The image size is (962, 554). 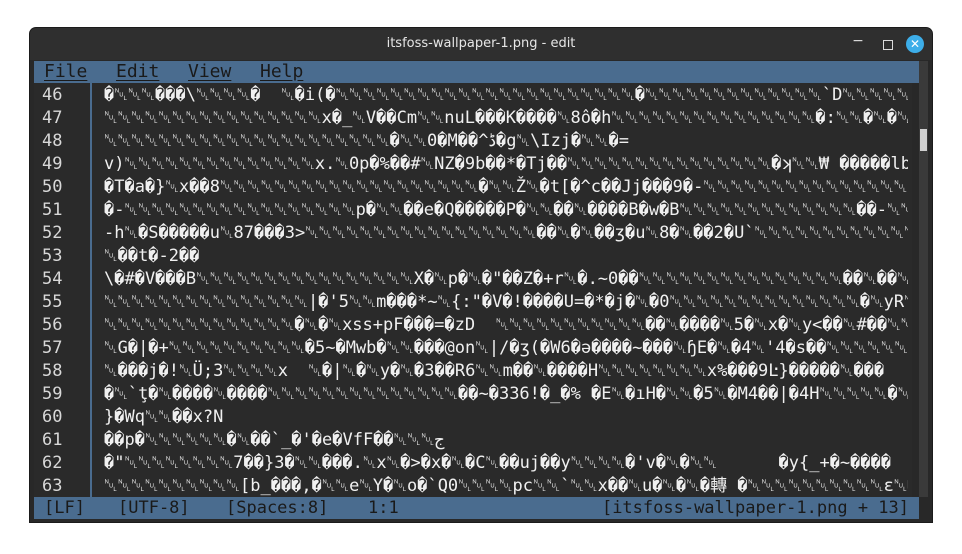 What do you see at coordinates (137, 72) in the screenshot?
I see `menu-edit: Edit` at bounding box center [137, 72].